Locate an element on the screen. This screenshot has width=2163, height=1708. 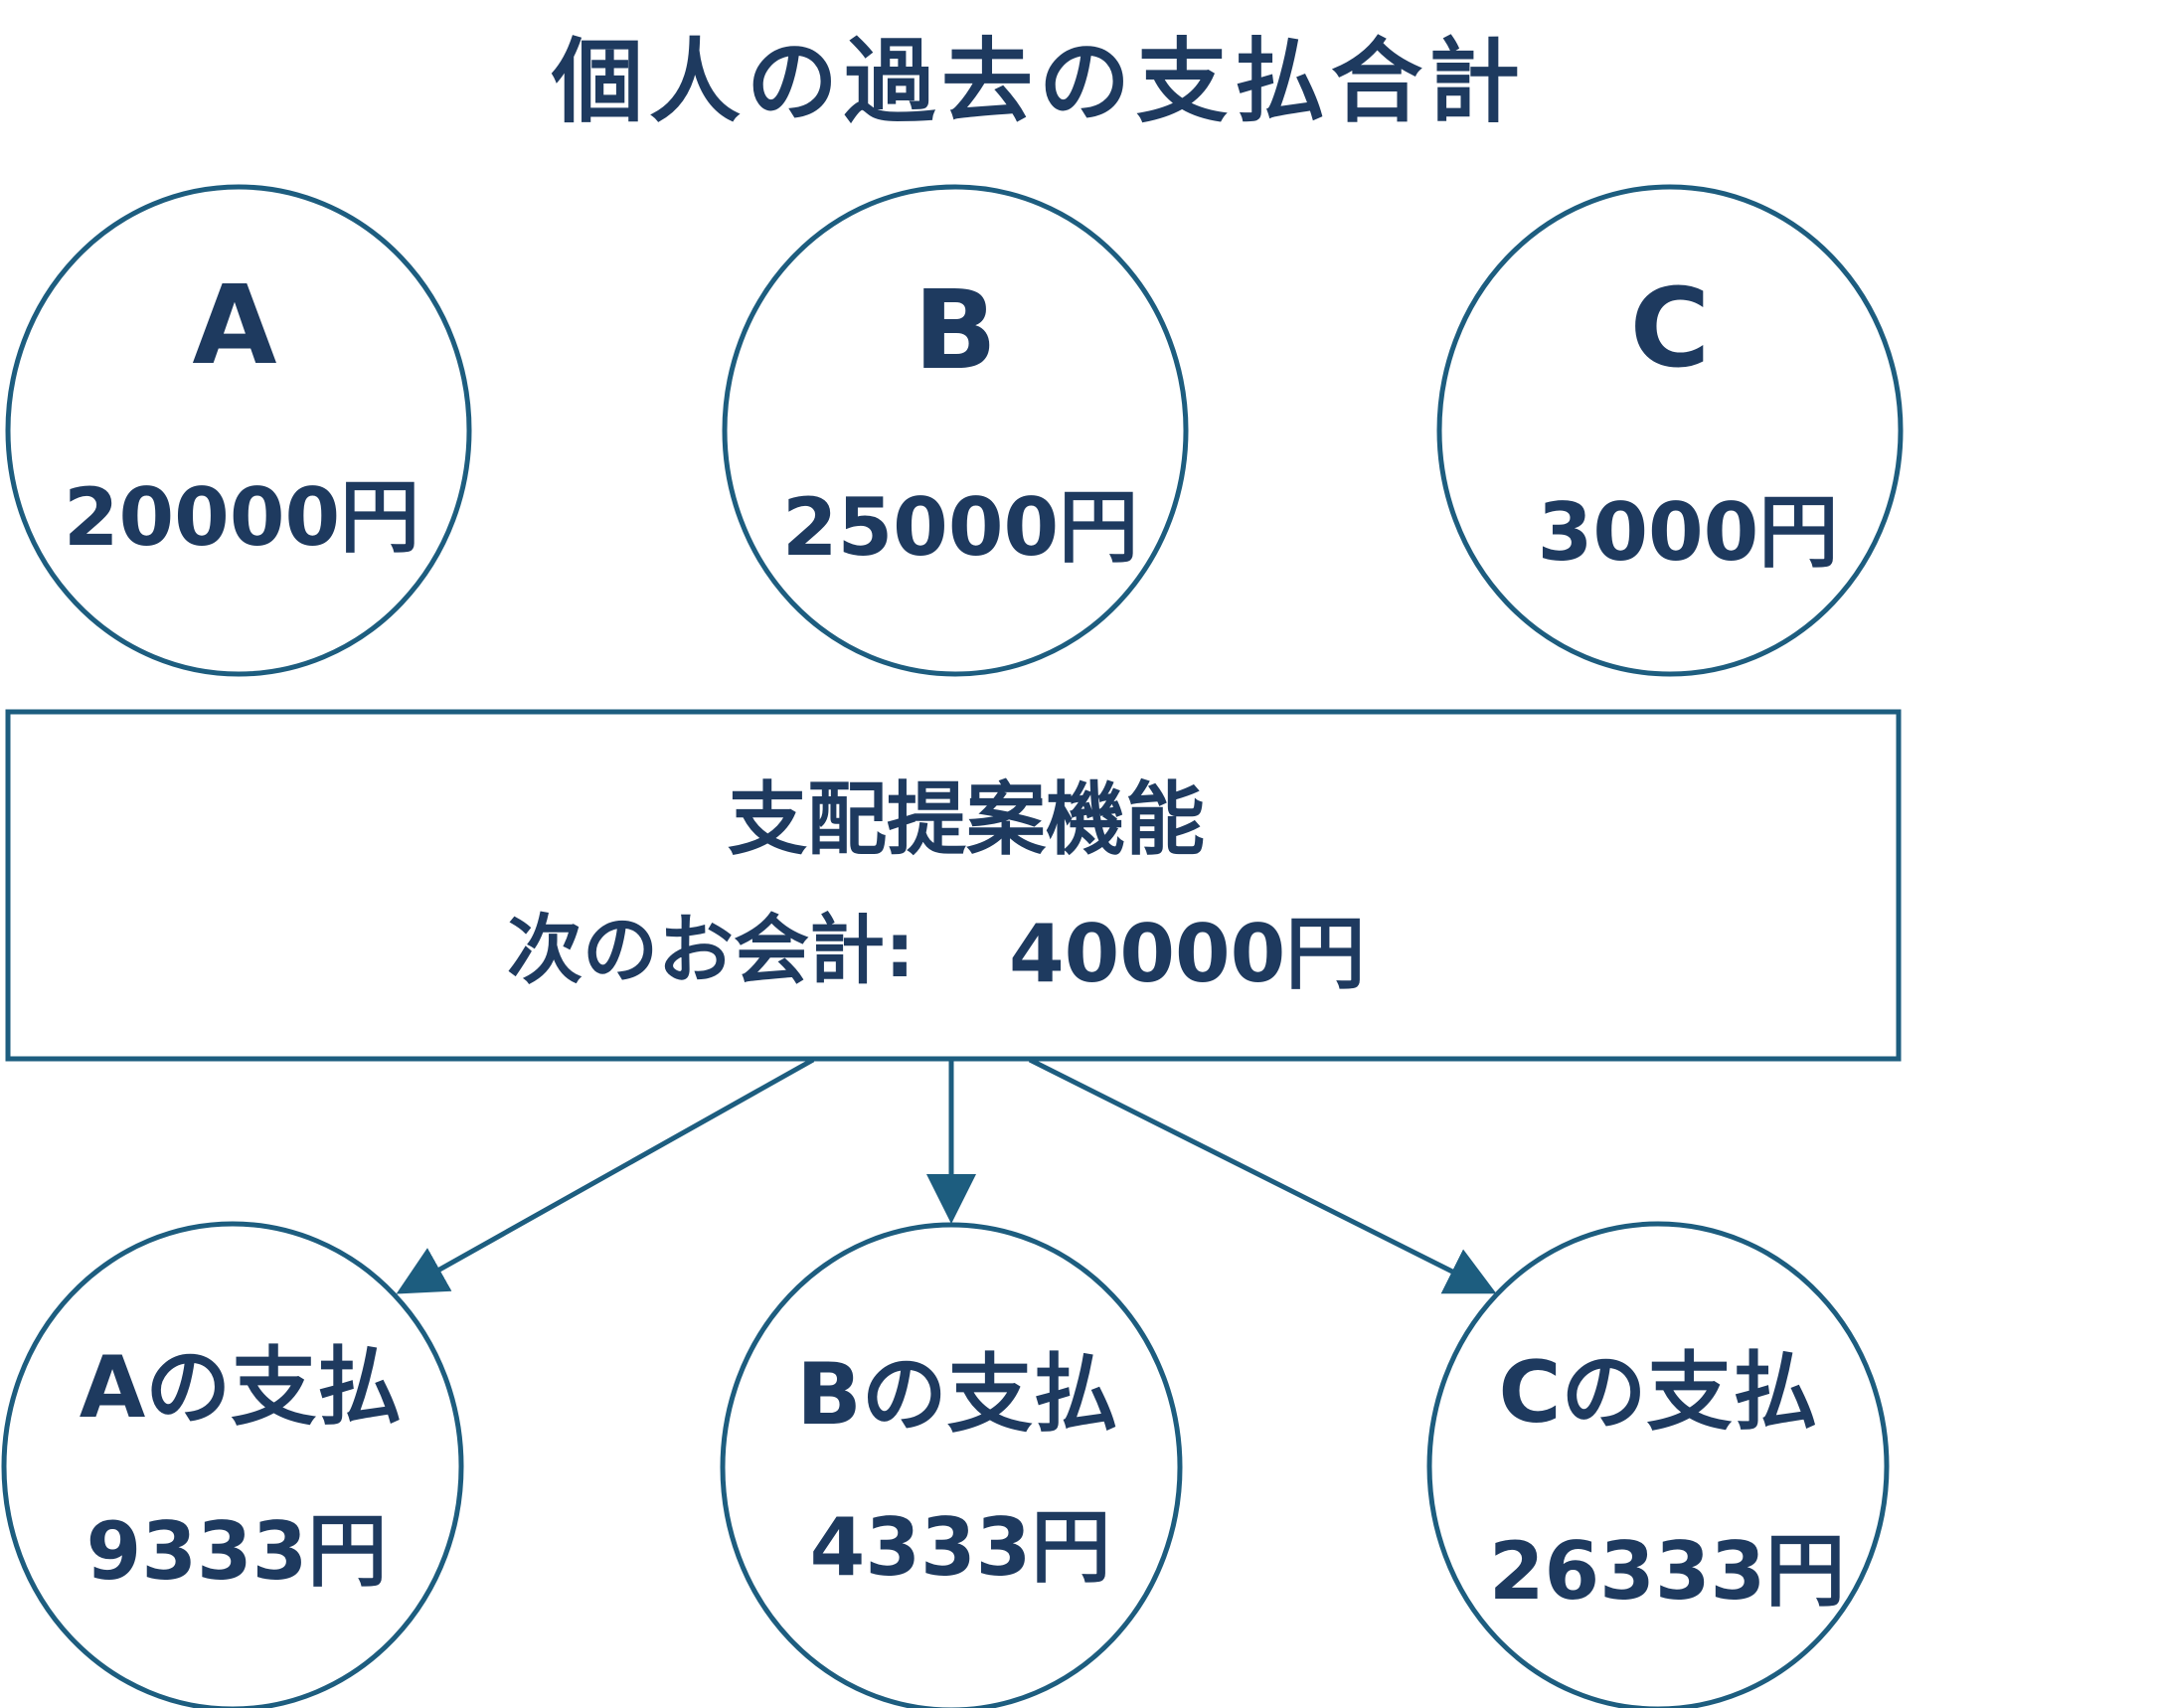
past-node-a: A 20000円 is located at coordinates (238, 430).